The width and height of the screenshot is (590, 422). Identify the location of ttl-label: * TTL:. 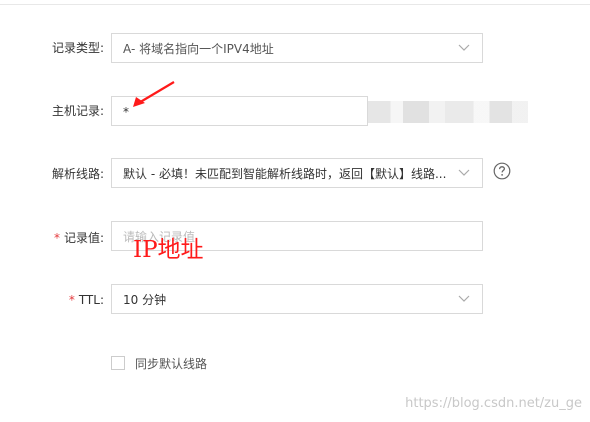
(86, 300).